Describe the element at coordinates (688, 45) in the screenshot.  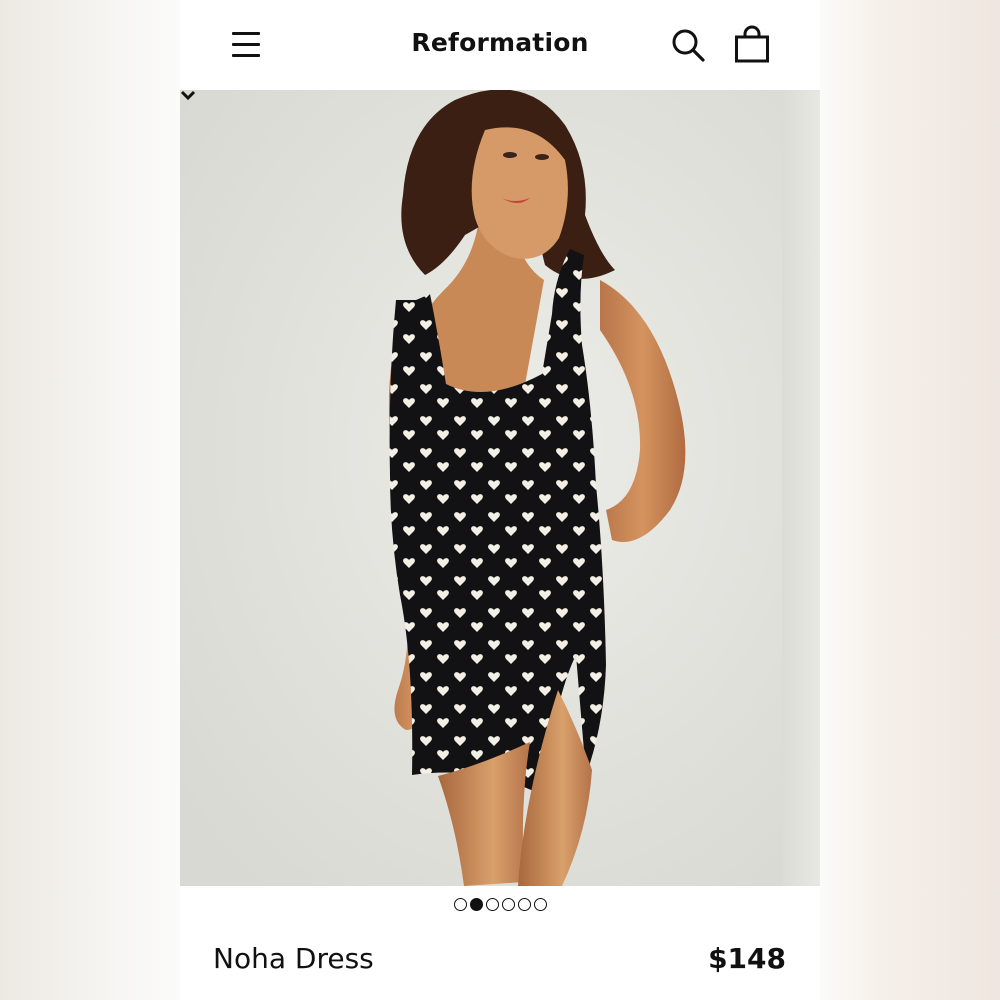
I see `search-icon` at that location.